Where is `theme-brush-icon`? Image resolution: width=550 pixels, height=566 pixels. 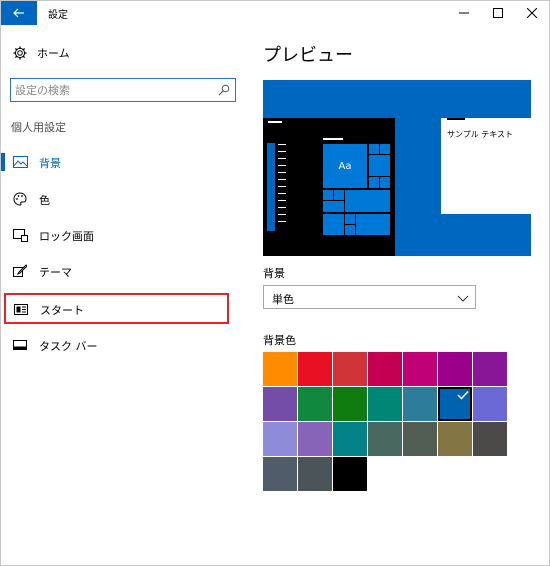
theme-brush-icon is located at coordinates (20, 271).